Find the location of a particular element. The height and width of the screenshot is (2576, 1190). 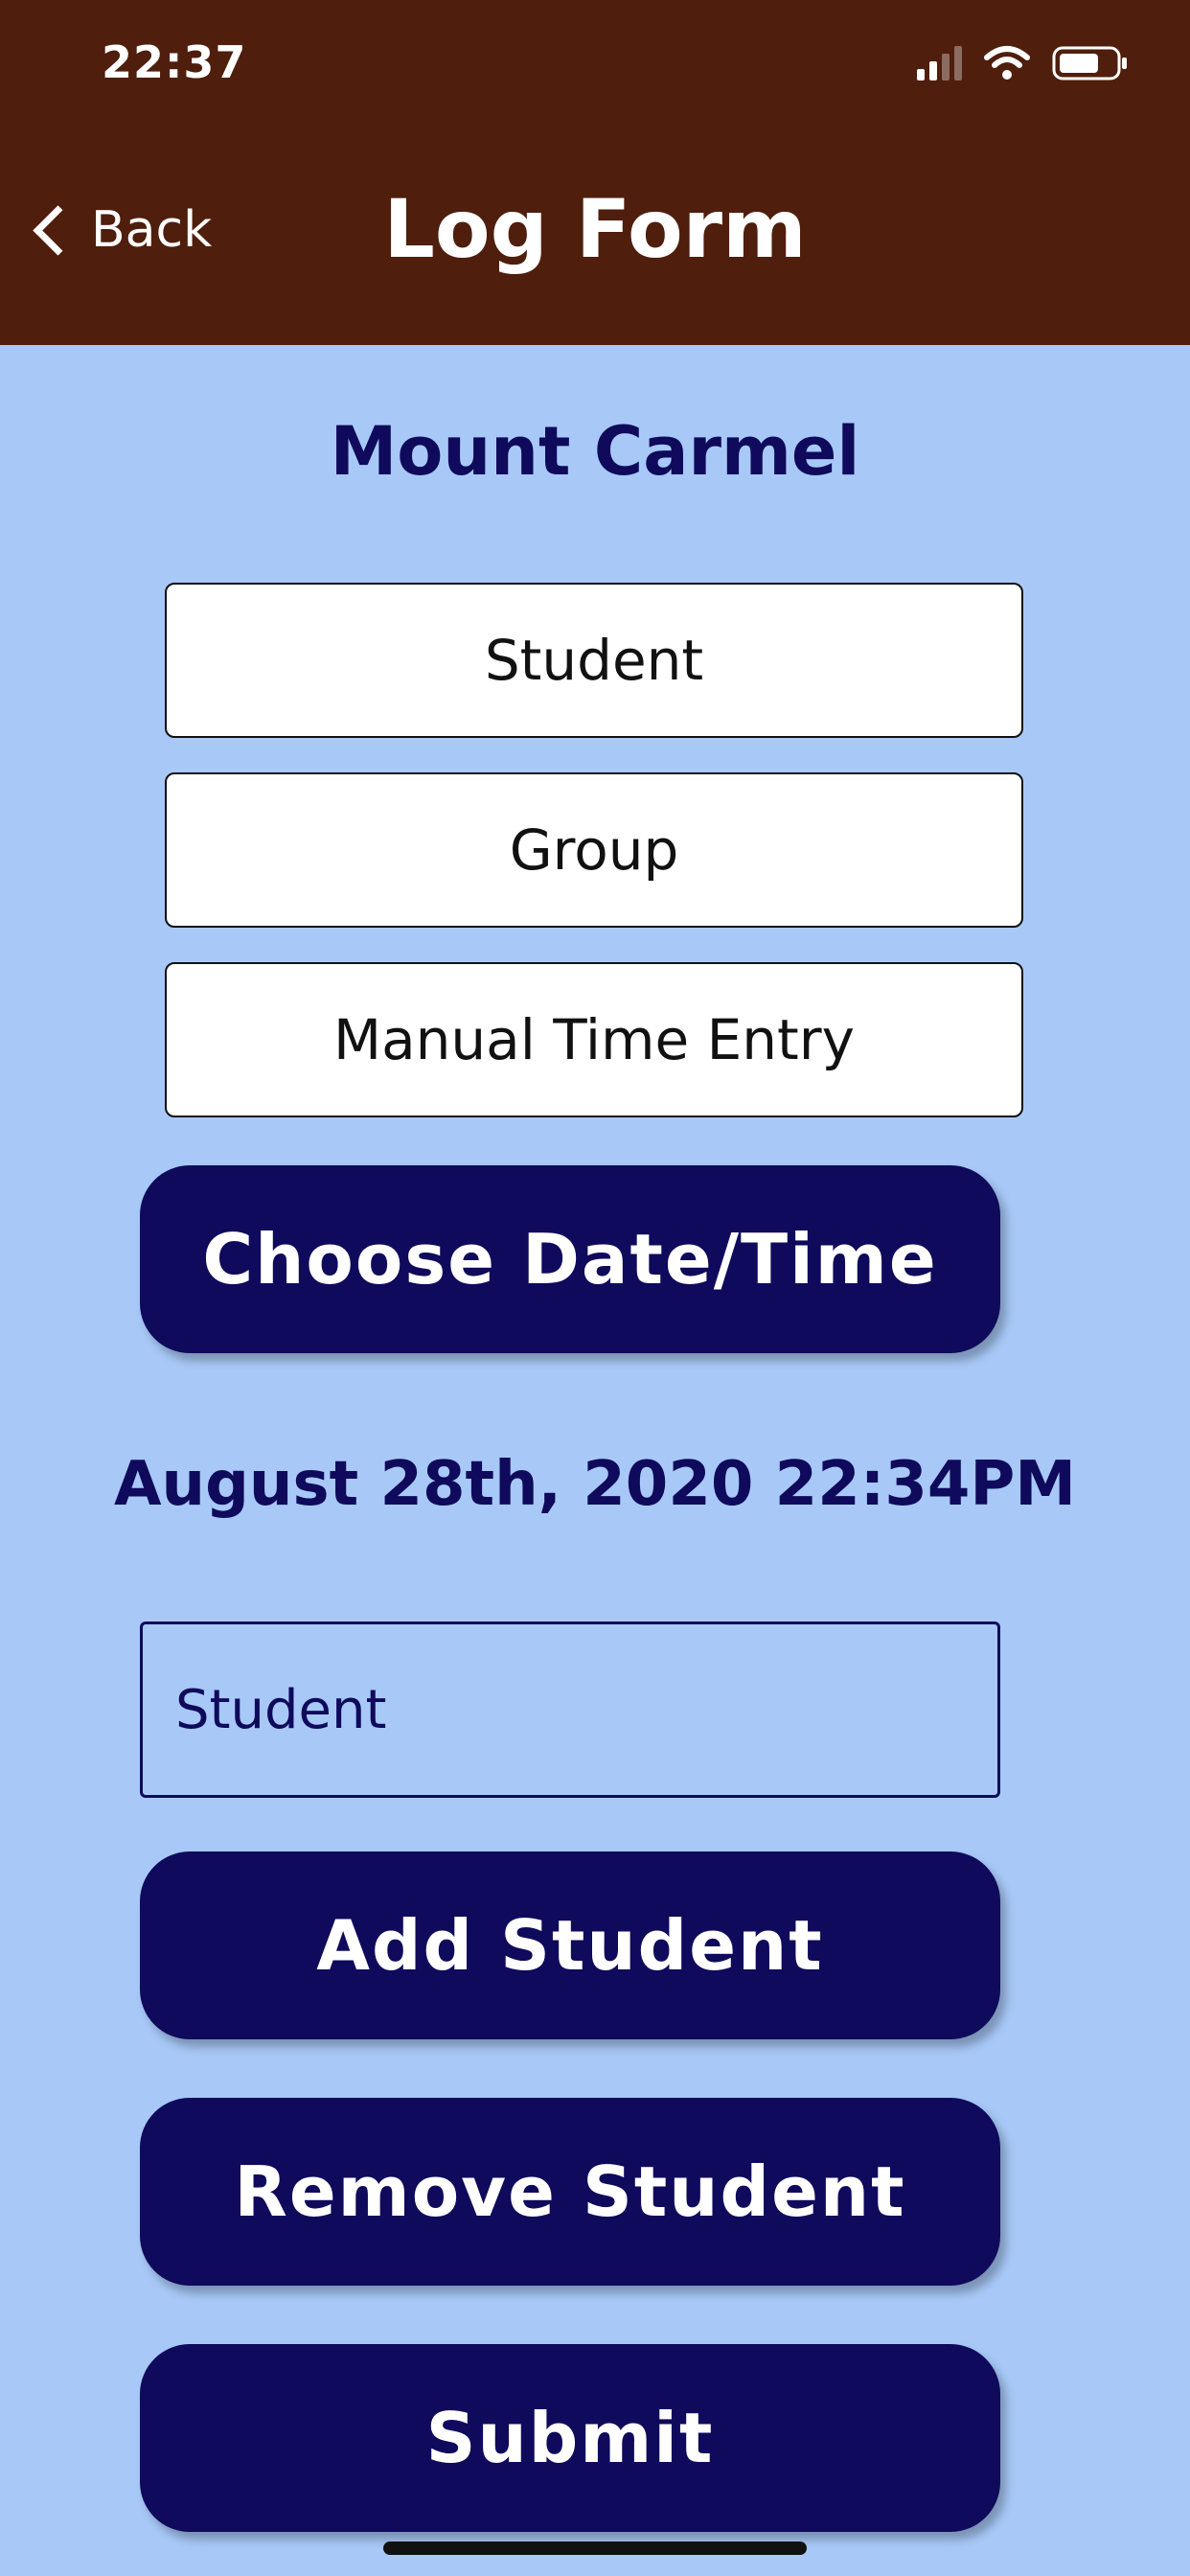

wifi-icon is located at coordinates (1007, 63).